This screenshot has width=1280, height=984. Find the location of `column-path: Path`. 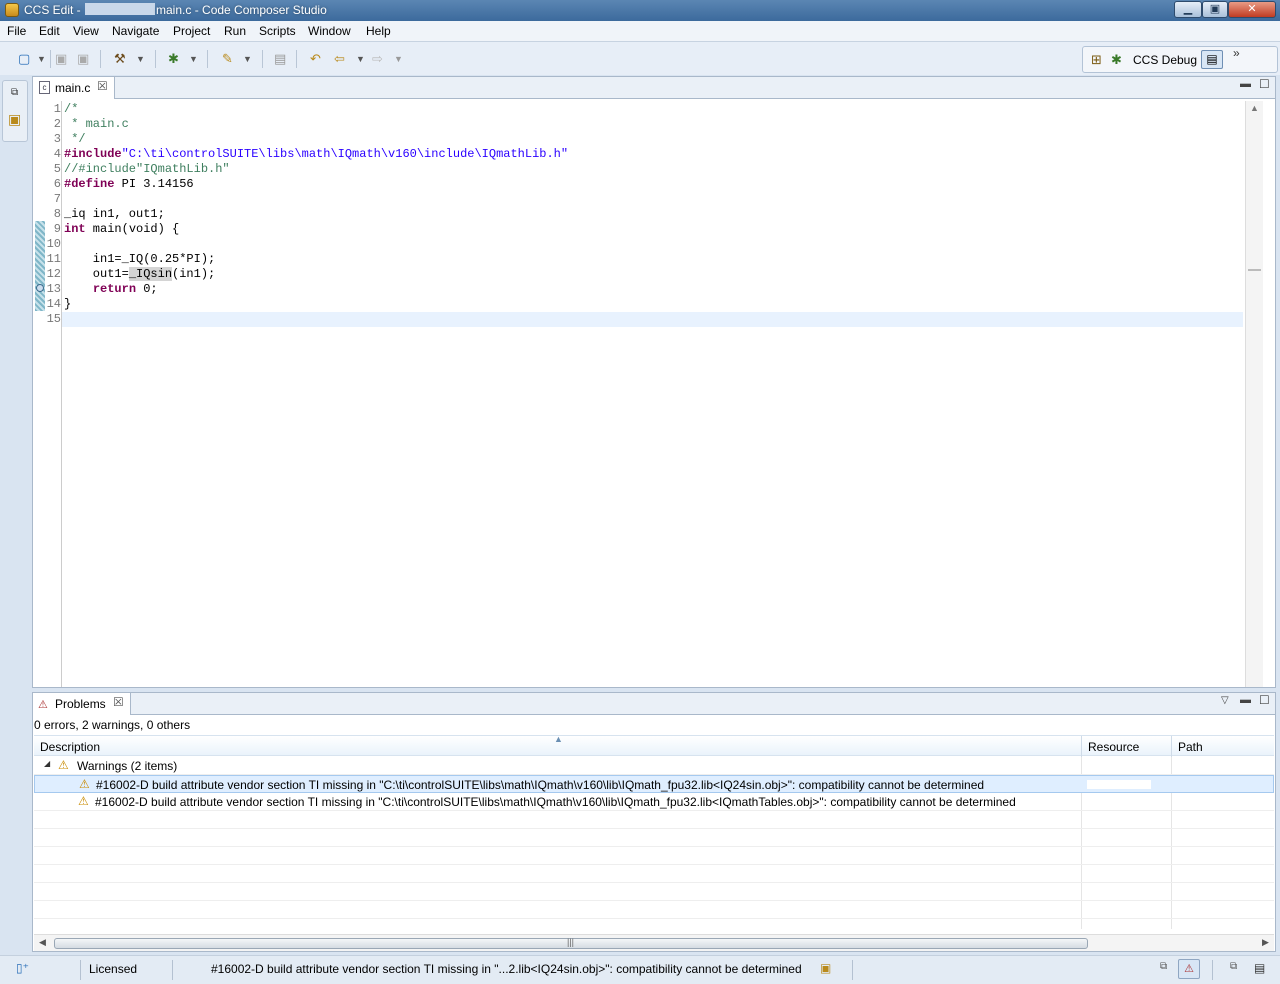

column-path: Path is located at coordinates (1190, 747).